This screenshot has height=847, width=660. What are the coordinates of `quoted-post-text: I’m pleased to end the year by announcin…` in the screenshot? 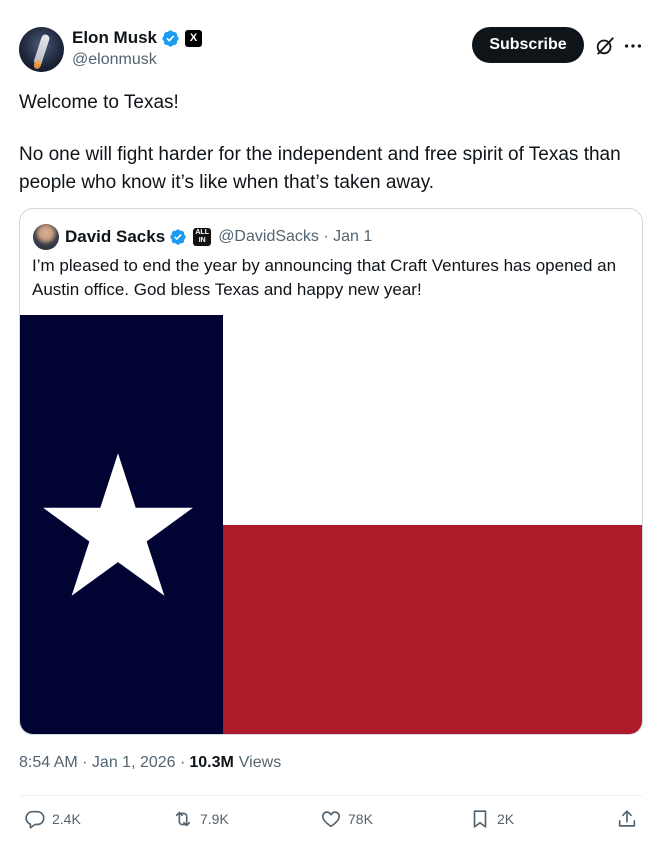 It's located at (324, 277).